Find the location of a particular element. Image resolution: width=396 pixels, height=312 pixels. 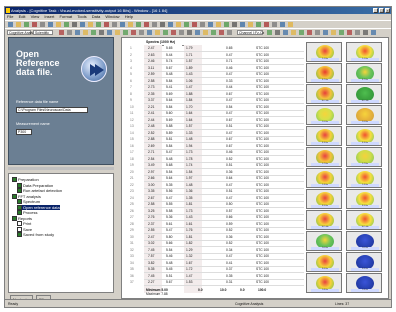

table-cell: 5.46 is located at coordinates (169, 256).